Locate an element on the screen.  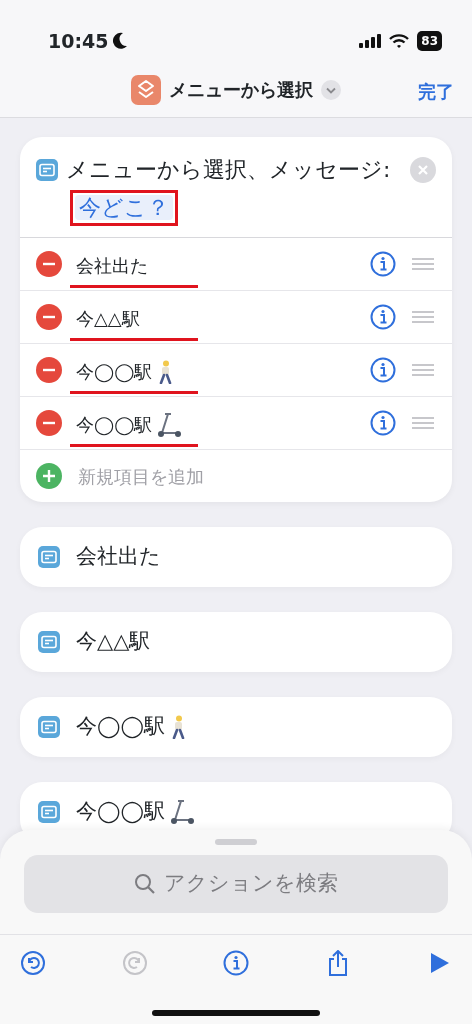
sheet-handle is located at coordinates (236, 842).